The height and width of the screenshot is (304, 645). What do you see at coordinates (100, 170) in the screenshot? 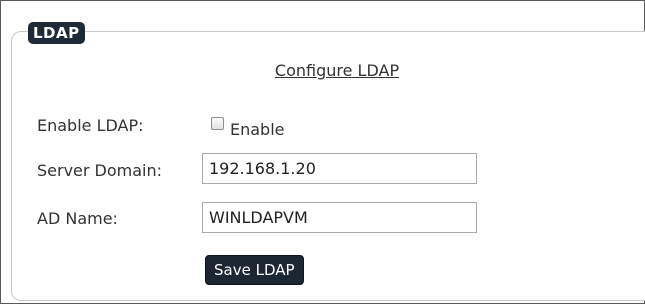
I see `server-domain-label: Server Domain:` at bounding box center [100, 170].